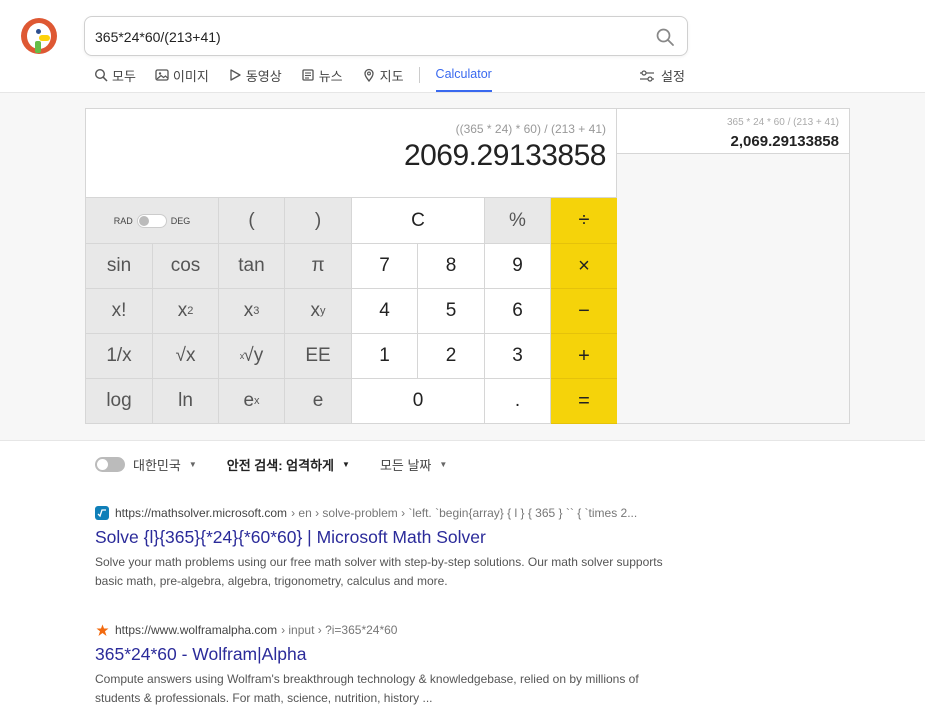 The width and height of the screenshot is (925, 720). Describe the element at coordinates (186, 266) in the screenshot. I see `key-cos: cos` at that location.